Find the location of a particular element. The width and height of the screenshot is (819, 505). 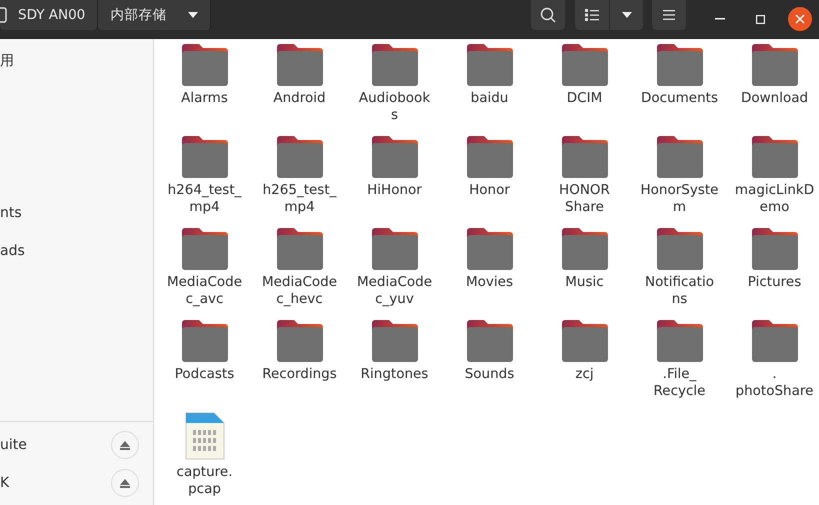

minimize-icon is located at coordinates (720, 19).